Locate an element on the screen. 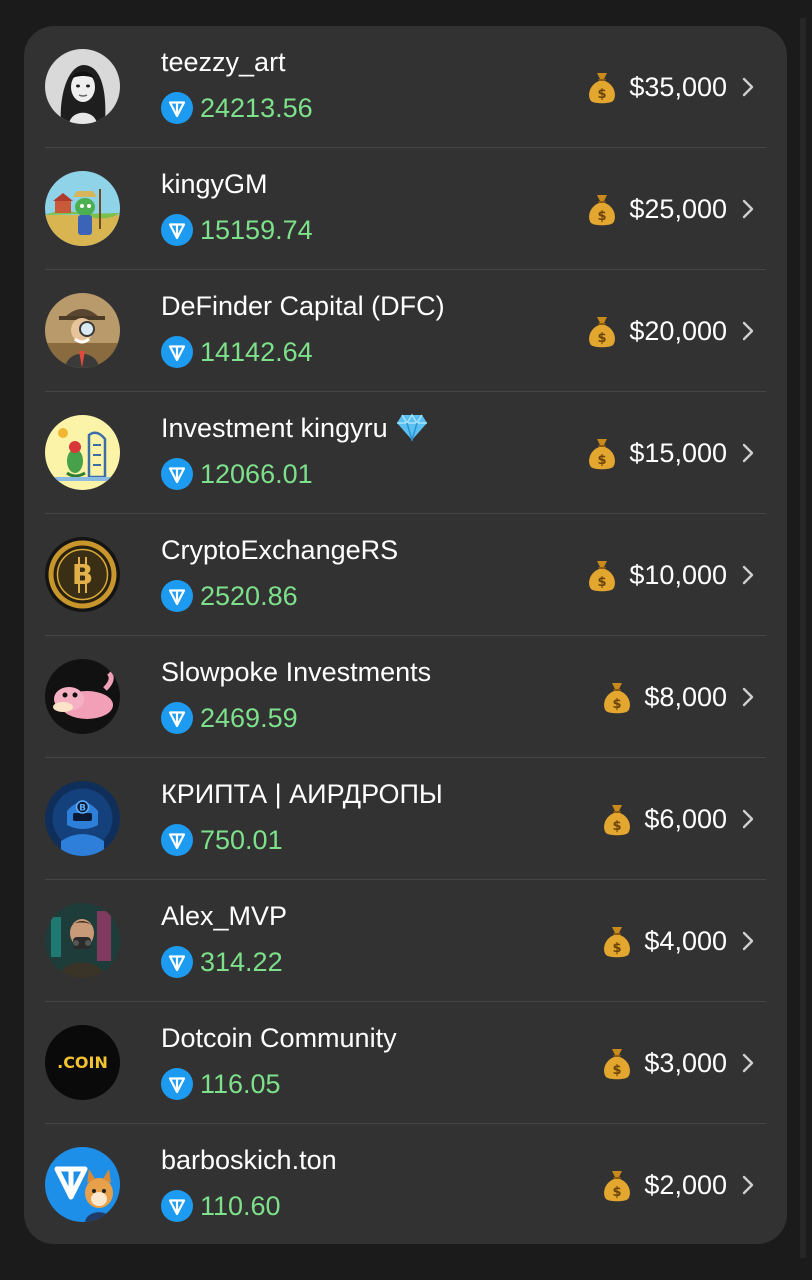 This screenshot has height=1280, width=812. row-balance: 110.60 is located at coordinates (221, 1206).